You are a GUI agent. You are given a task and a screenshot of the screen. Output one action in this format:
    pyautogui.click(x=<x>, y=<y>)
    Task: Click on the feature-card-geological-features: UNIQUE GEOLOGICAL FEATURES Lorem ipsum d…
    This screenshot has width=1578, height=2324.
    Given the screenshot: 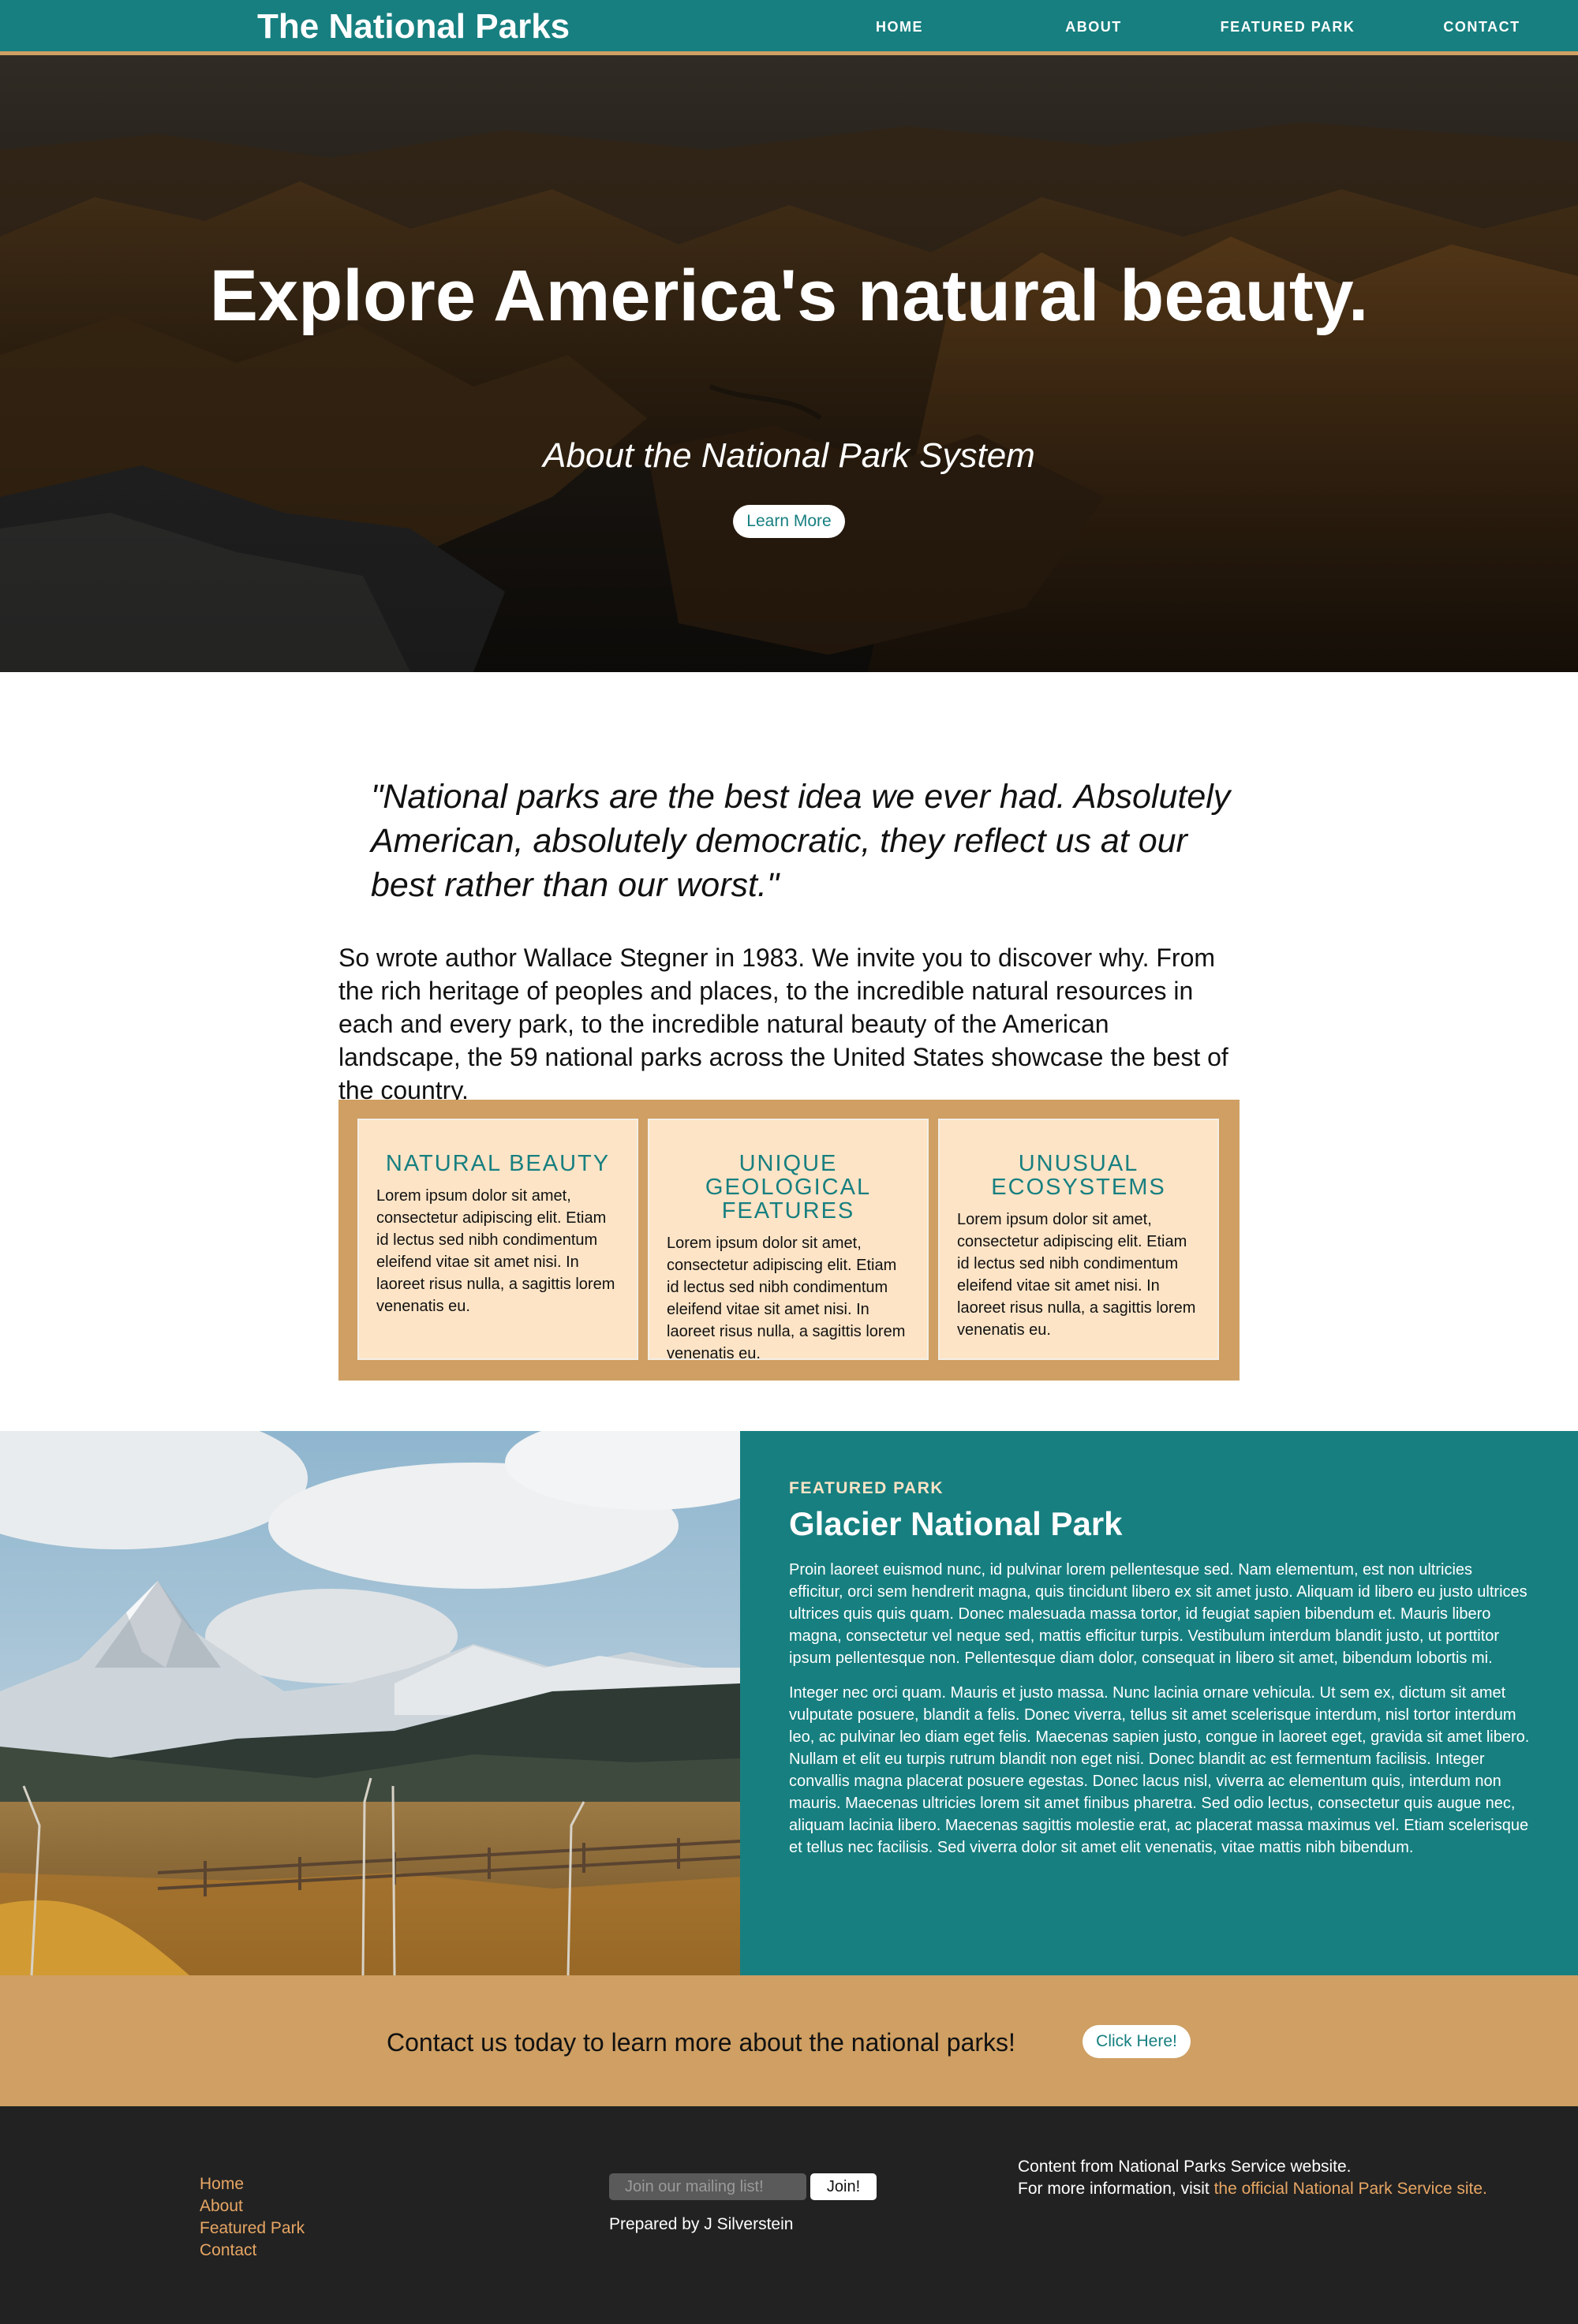 What is the action you would take?
    pyautogui.click(x=789, y=1240)
    